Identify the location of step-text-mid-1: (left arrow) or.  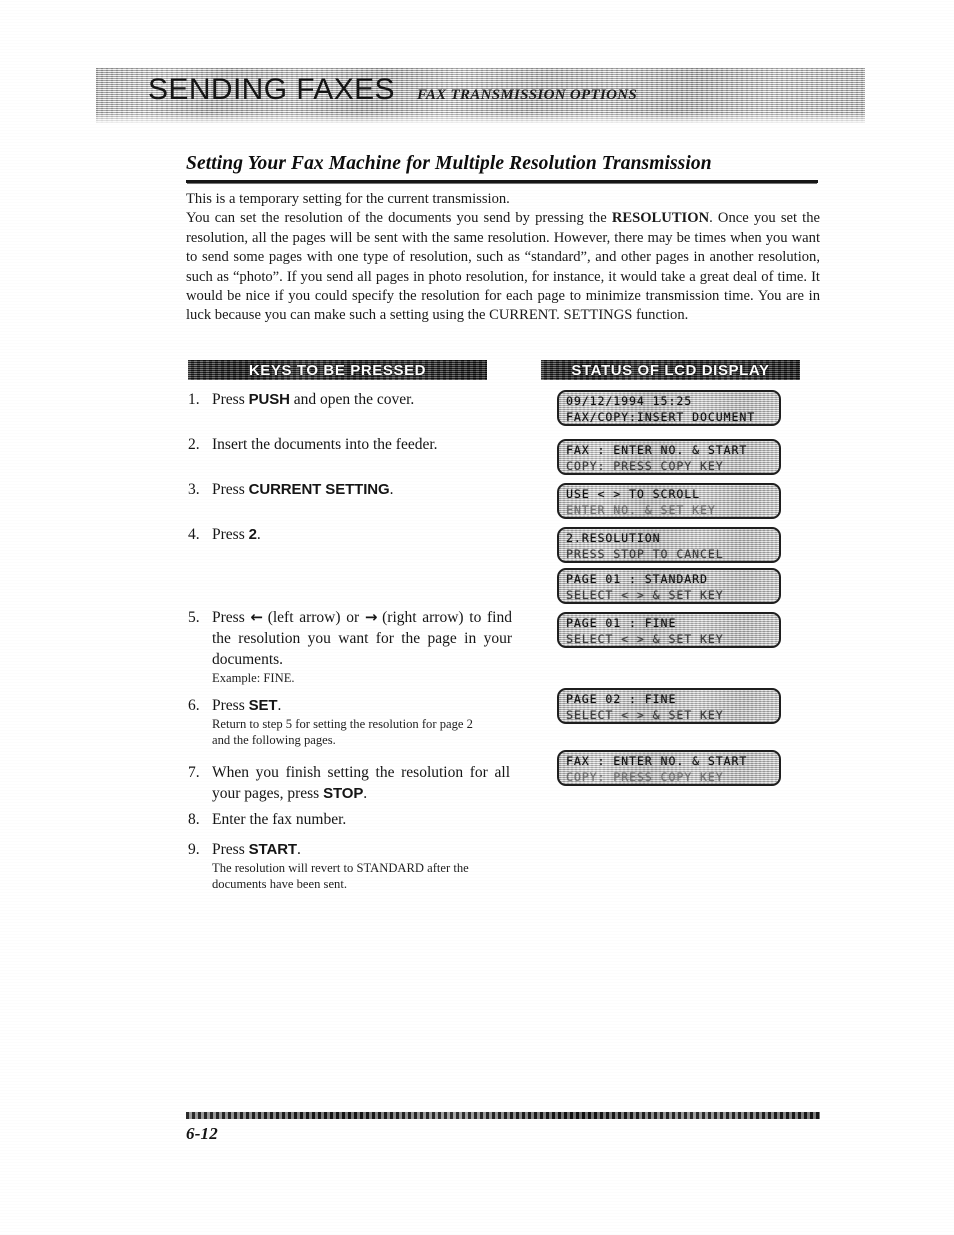
(313, 617).